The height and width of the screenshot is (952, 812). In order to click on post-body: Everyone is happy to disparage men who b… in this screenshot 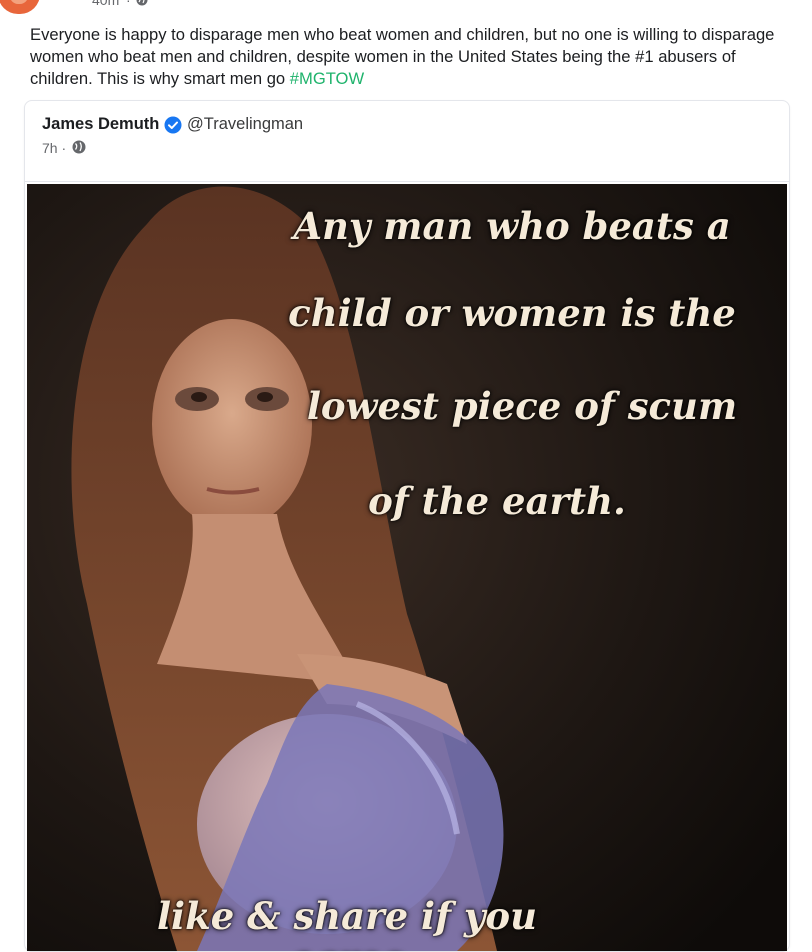, I will do `click(402, 56)`.